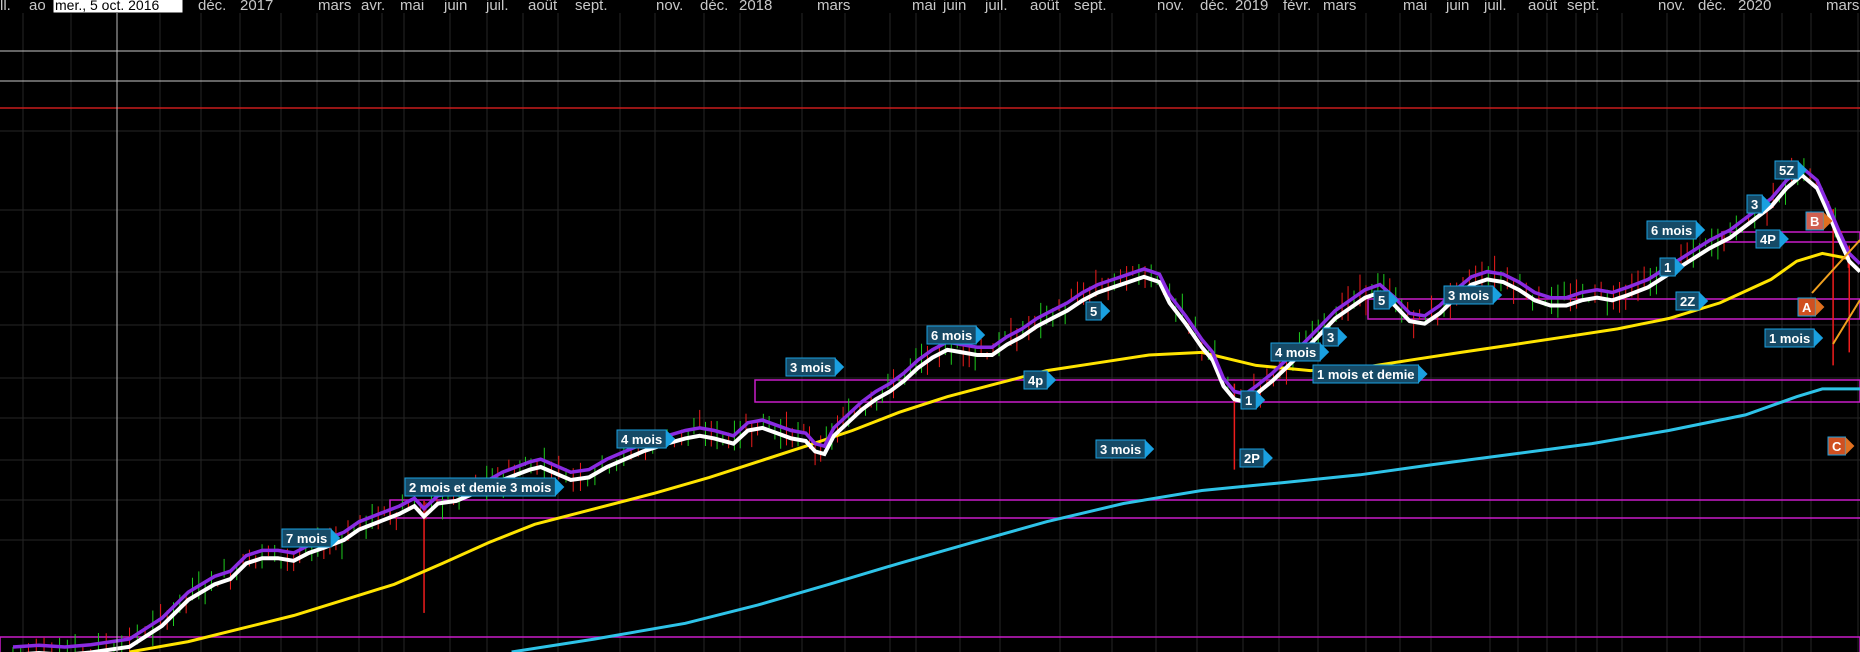  I want to click on x-tick-label: 2017, so click(256, 7).